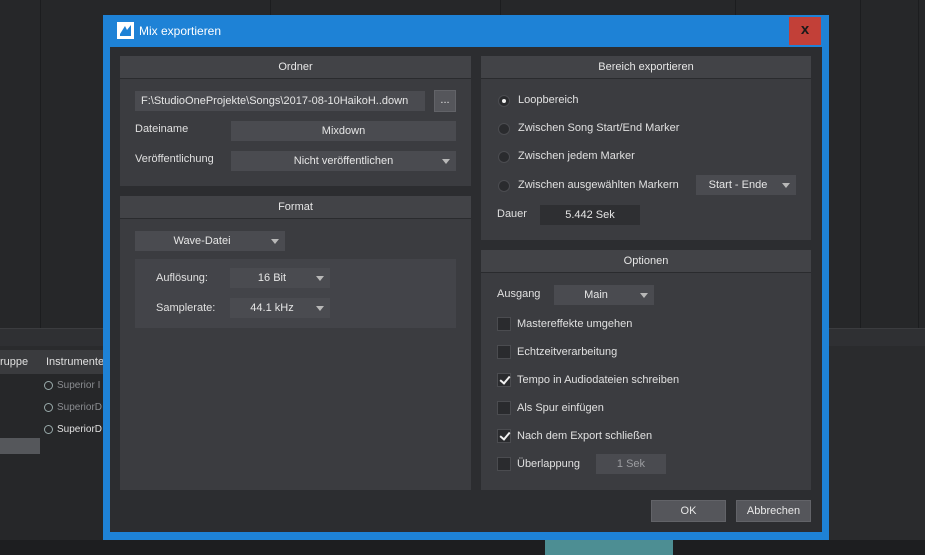 The height and width of the screenshot is (555, 925). Describe the element at coordinates (560, 408) in the screenshot. I see `checkbox-insert-as-track-label: Als Spur einfügen` at that location.